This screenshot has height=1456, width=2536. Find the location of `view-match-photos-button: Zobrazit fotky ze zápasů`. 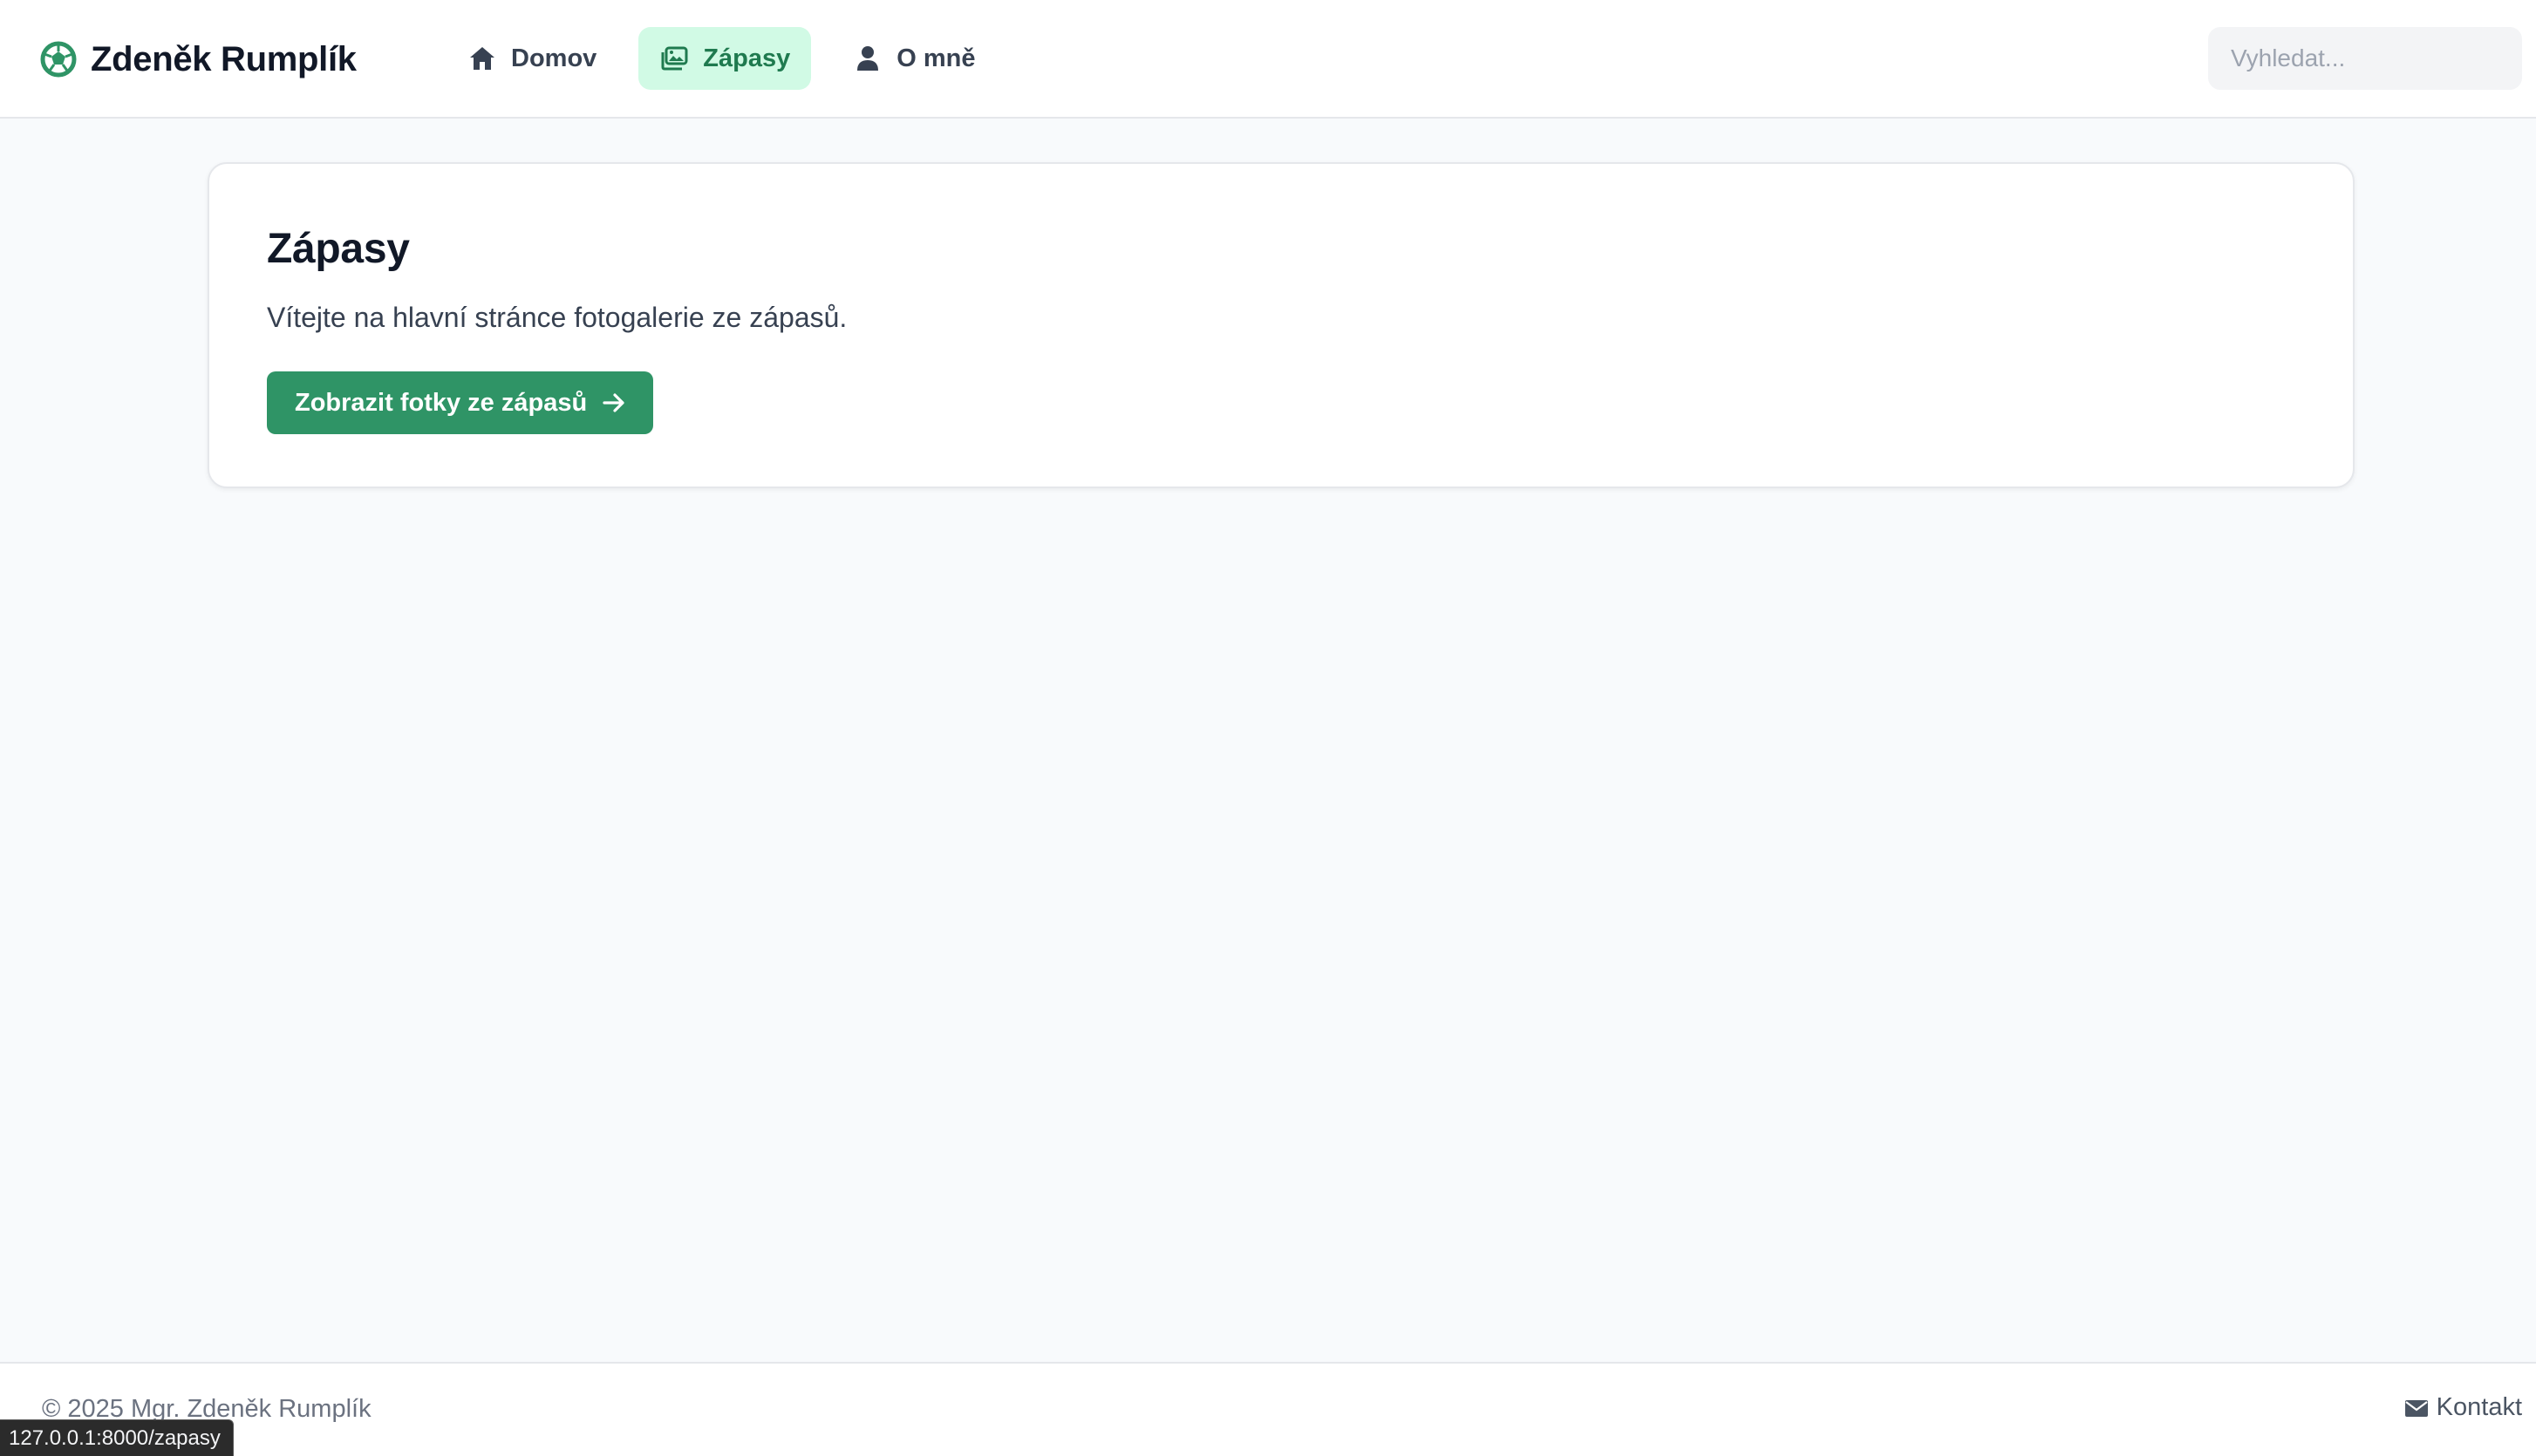

view-match-photos-button: Zobrazit fotky ze zápasů is located at coordinates (460, 402).